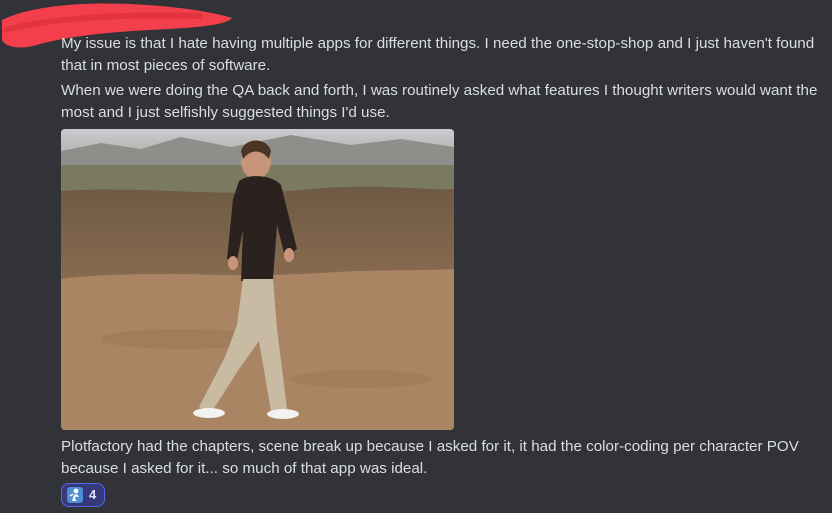 Image resolution: width=832 pixels, height=513 pixels. I want to click on reaction-count: 4, so click(93, 494).